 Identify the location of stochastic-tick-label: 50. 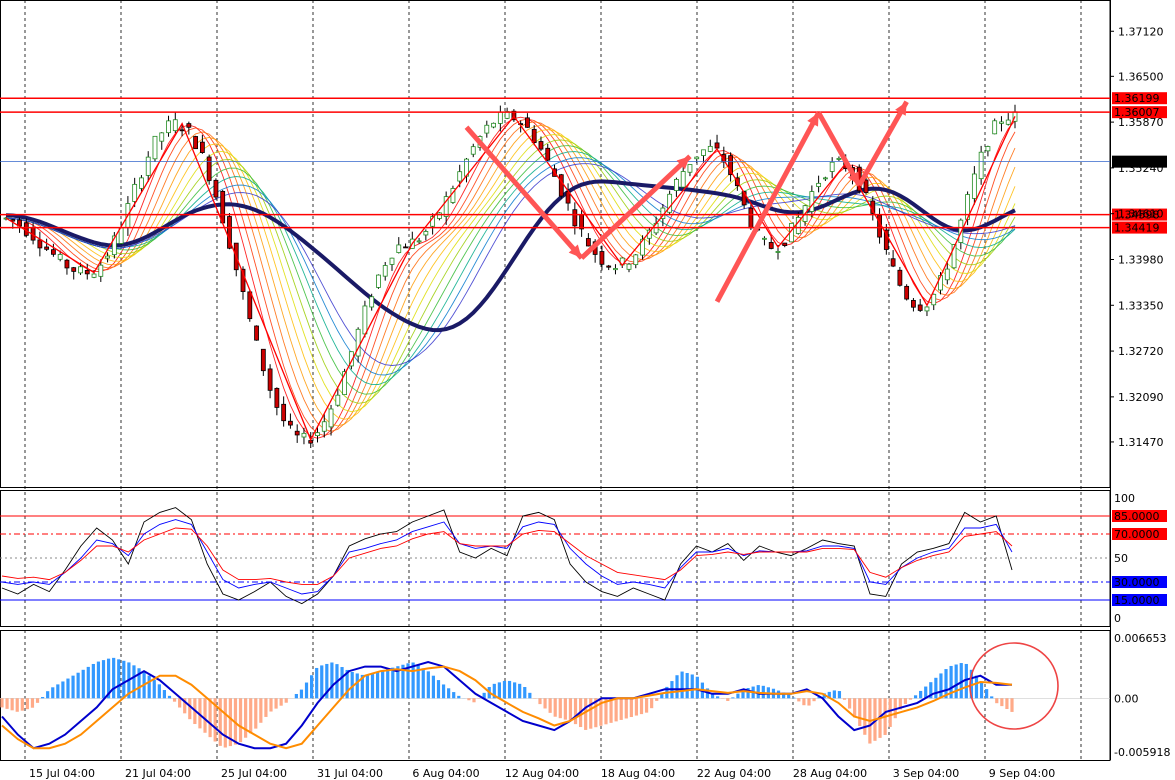
(1121, 558).